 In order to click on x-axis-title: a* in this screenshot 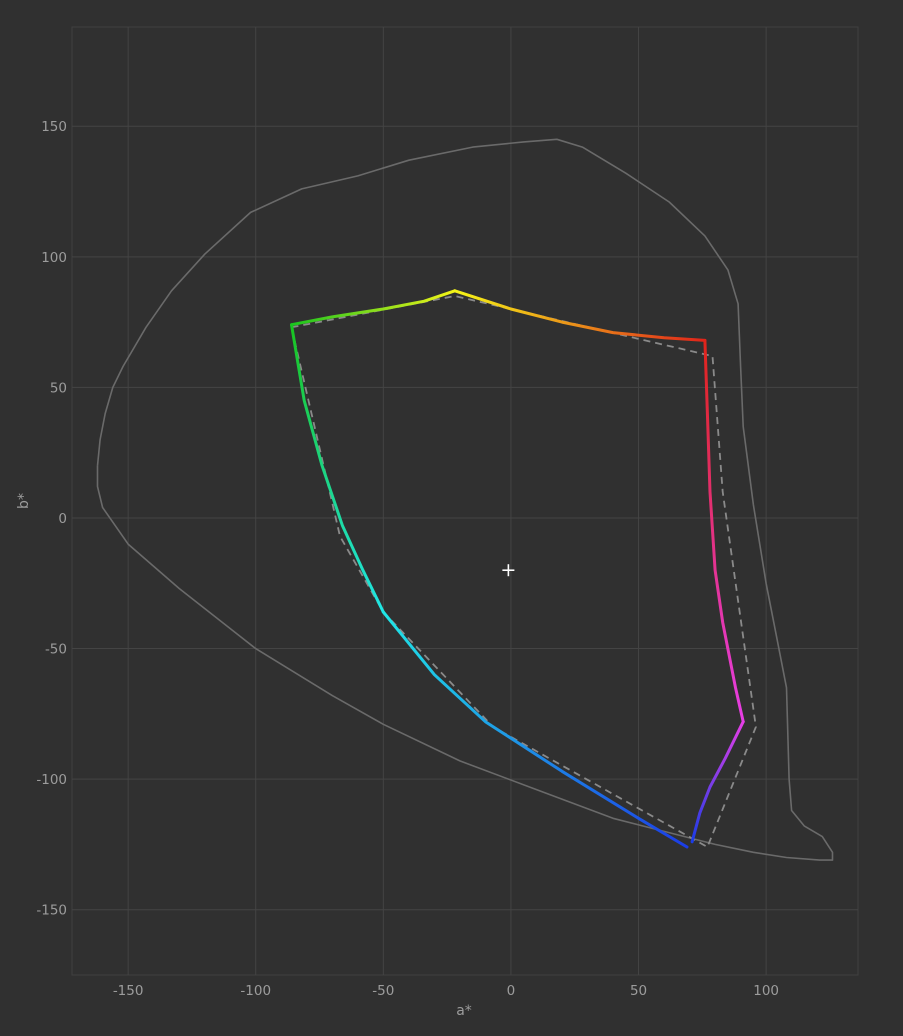, I will do `click(464, 1011)`.